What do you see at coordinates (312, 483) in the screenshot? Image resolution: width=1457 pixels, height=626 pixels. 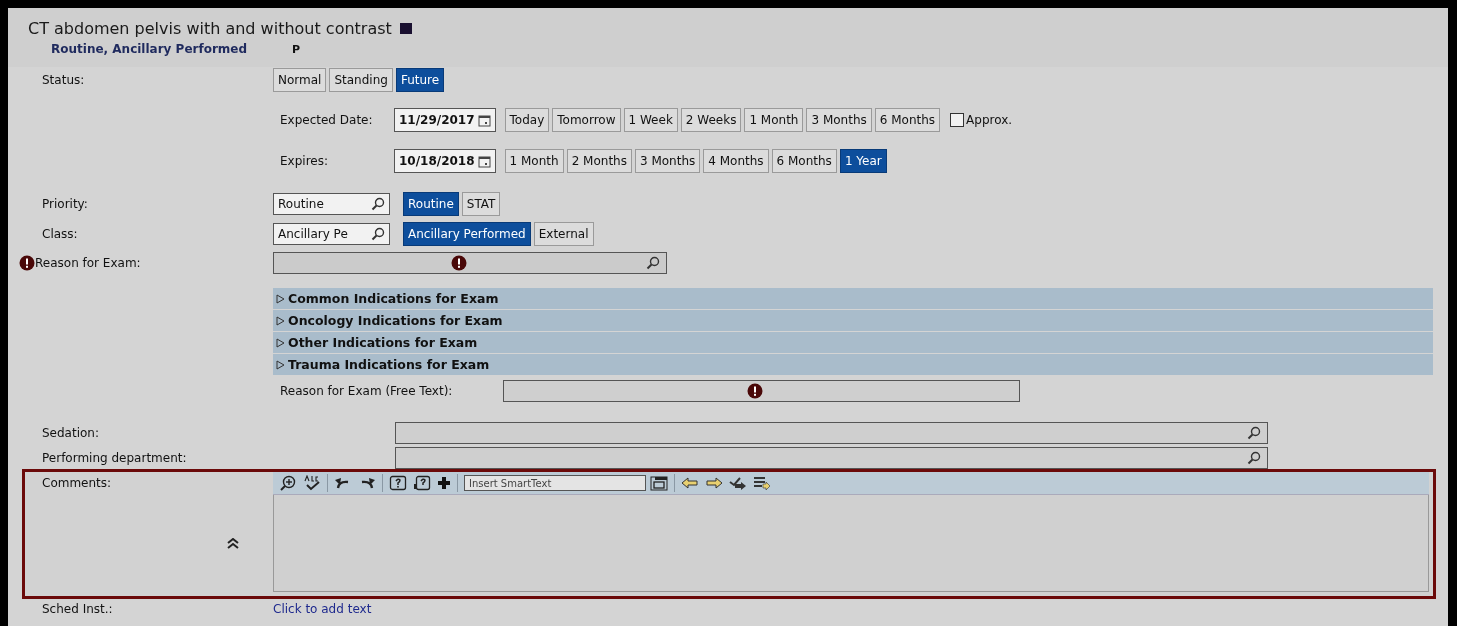 I see `spellcheck-icon` at bounding box center [312, 483].